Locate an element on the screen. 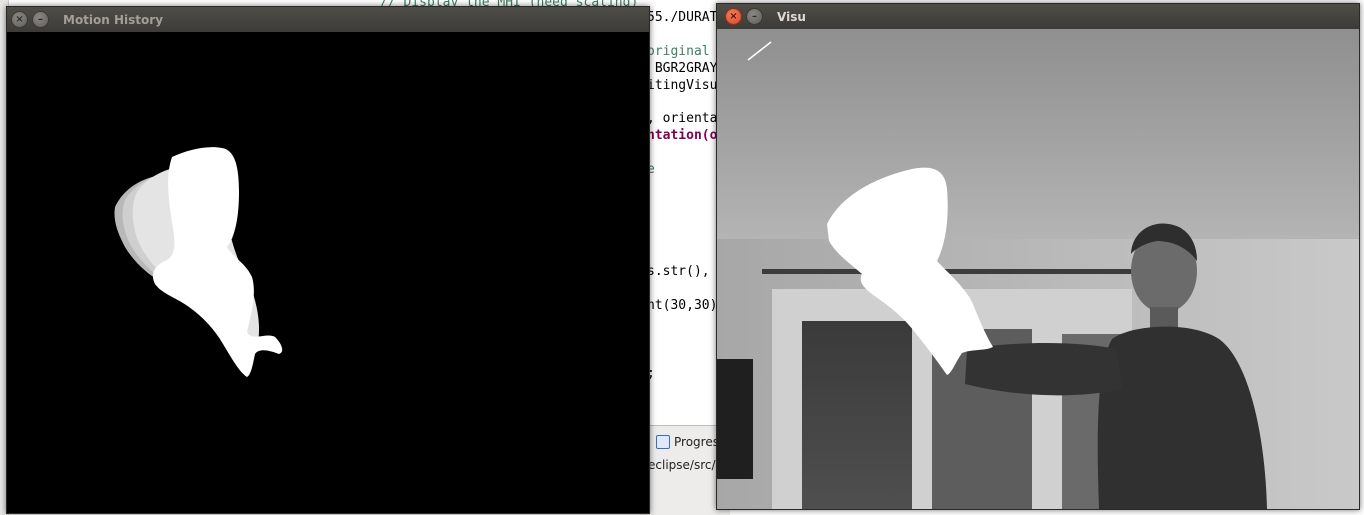 The height and width of the screenshot is (515, 1364). motion-silhouette is located at coordinates (198, 262).